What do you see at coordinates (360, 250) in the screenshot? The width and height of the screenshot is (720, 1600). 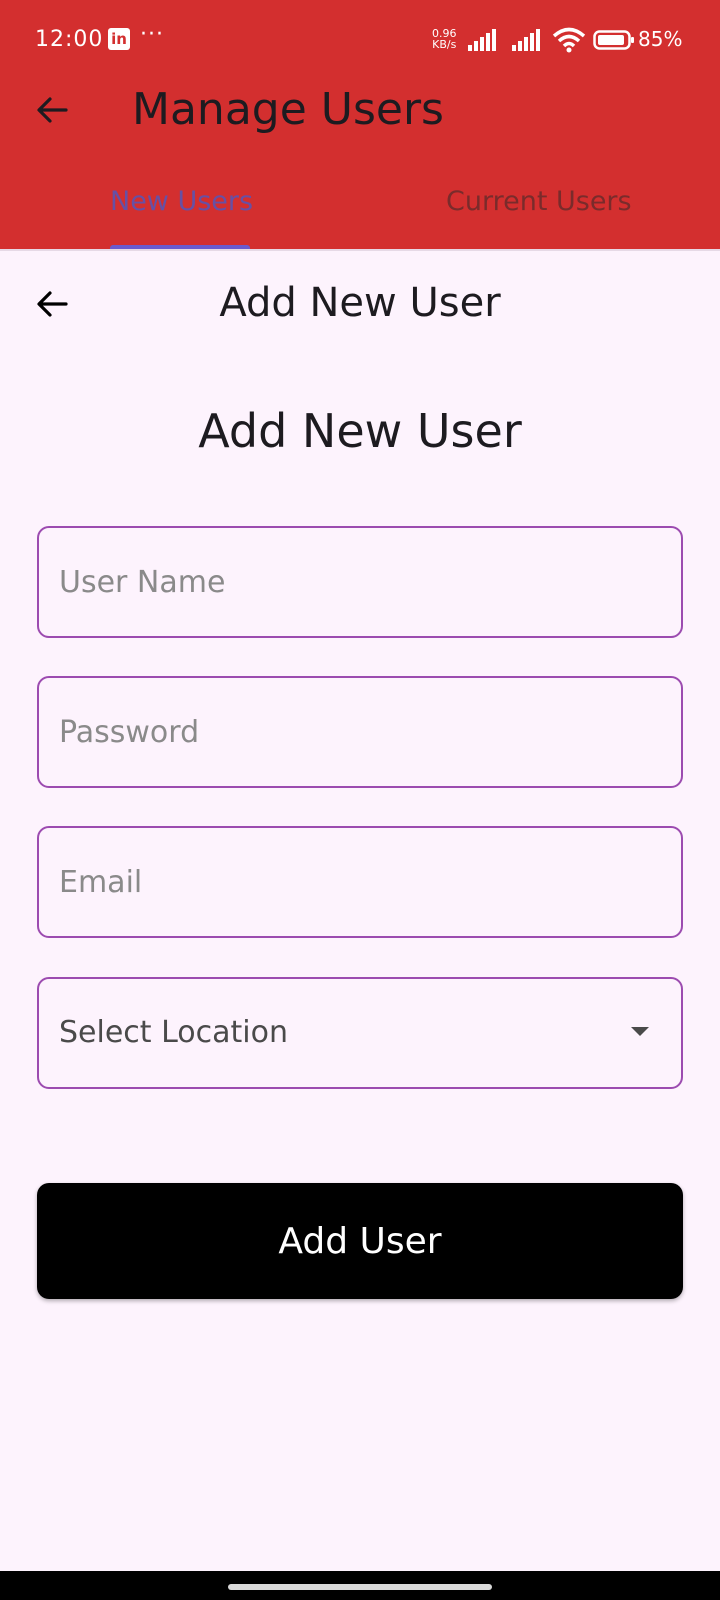 I see `app-bar-divider` at bounding box center [360, 250].